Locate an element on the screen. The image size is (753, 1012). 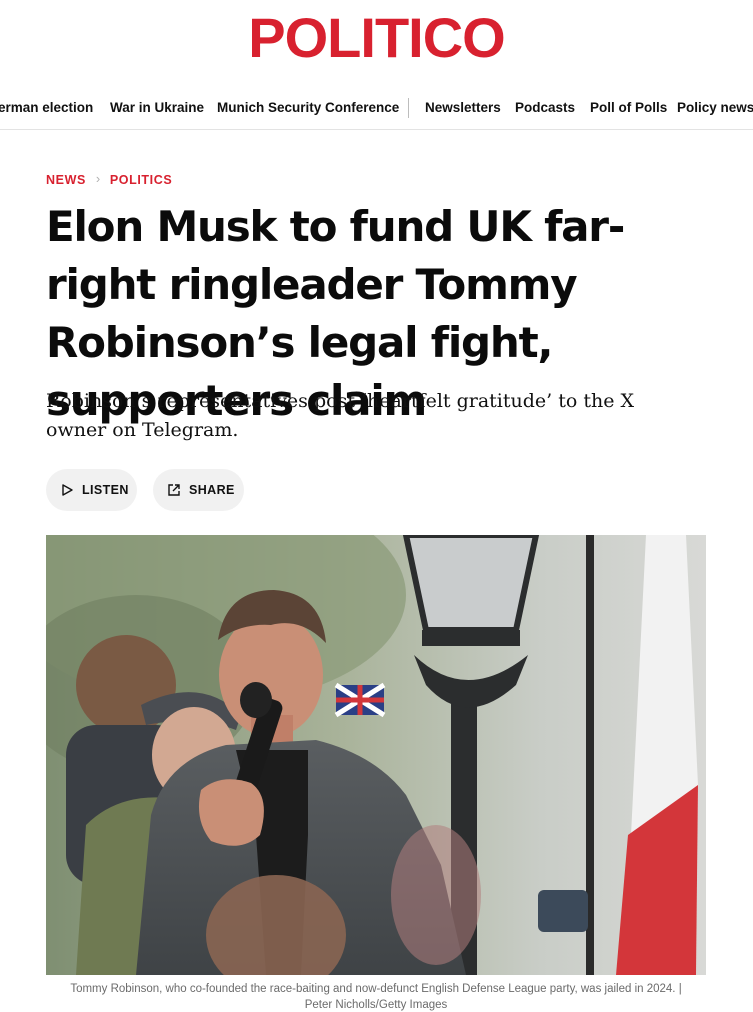
photo-credit: Peter Nicholls/Getty Images is located at coordinates (376, 1005).